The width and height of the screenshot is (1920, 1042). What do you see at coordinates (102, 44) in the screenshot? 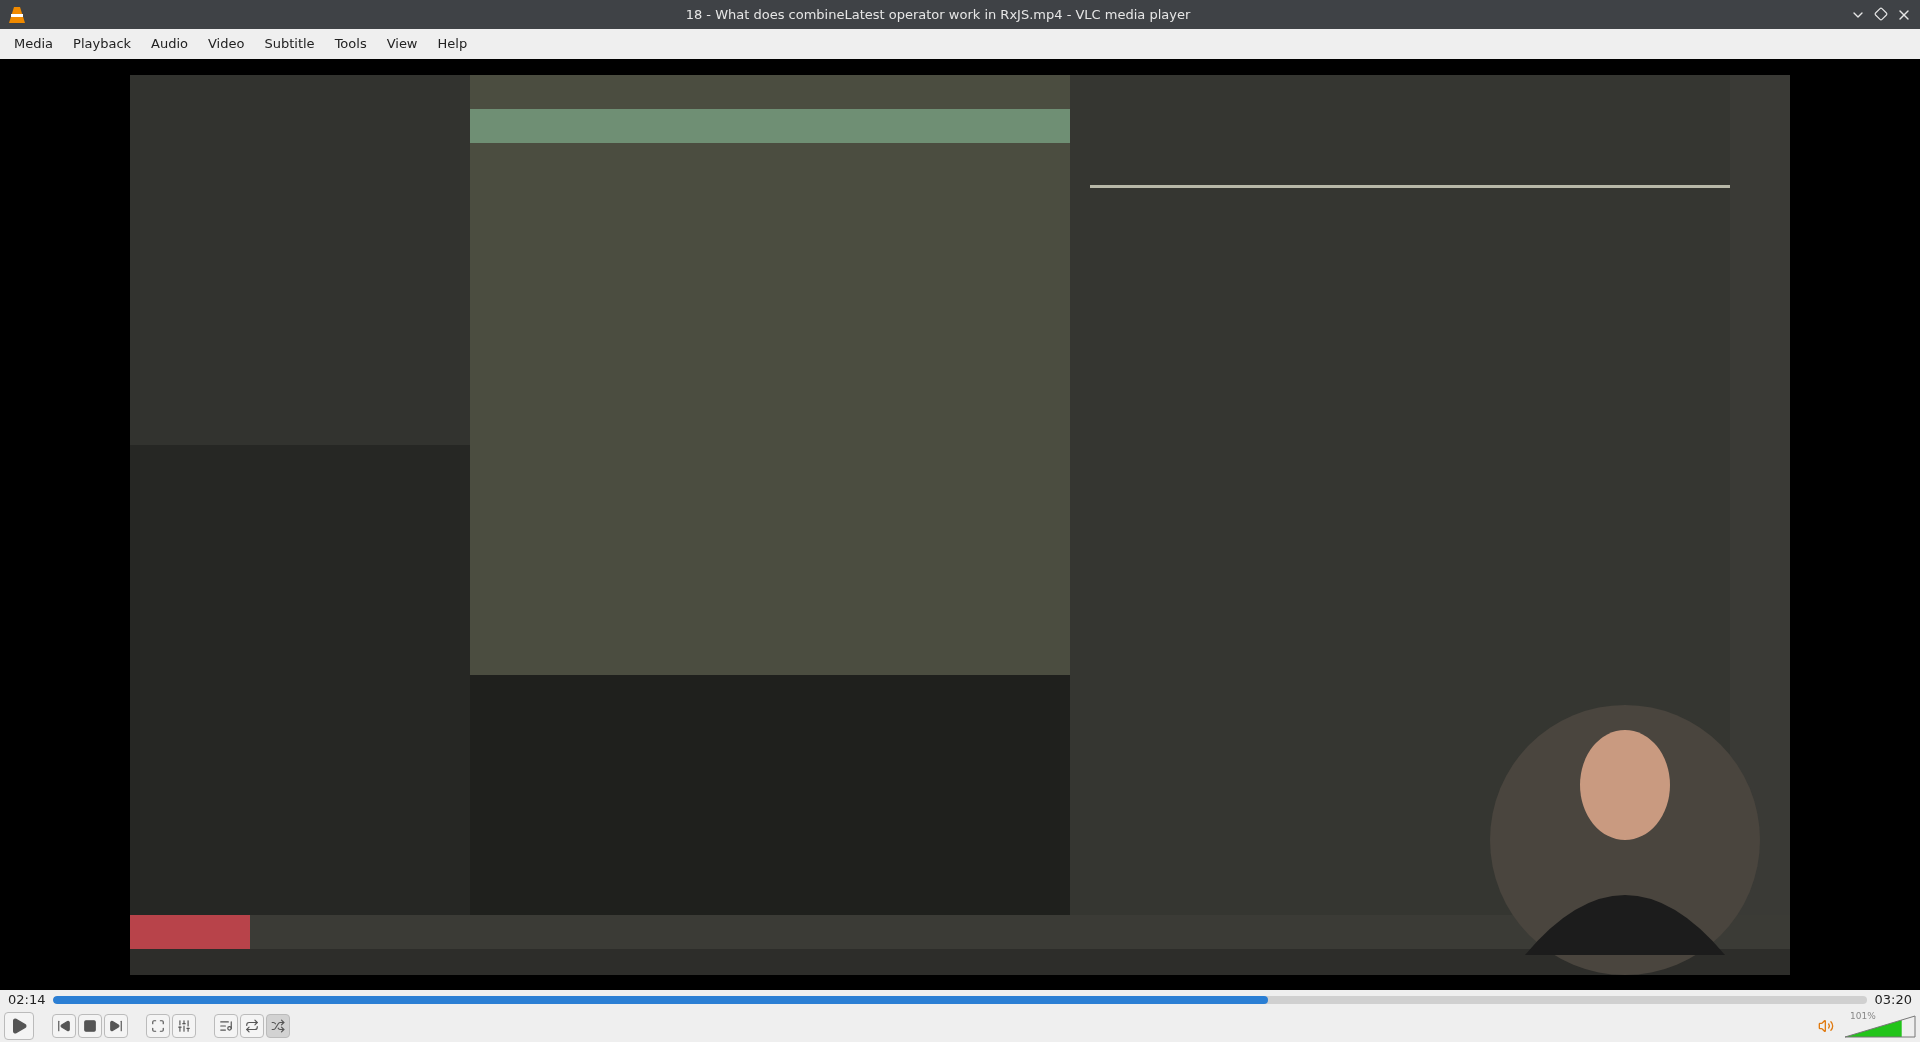
I see `menu-item: Playback` at bounding box center [102, 44].